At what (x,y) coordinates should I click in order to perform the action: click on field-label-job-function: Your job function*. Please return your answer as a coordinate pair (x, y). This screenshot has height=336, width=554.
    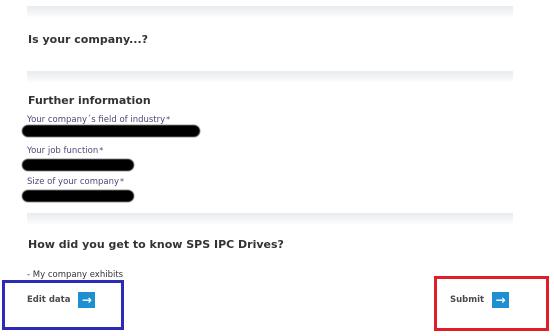
    Looking at the image, I should click on (65, 151).